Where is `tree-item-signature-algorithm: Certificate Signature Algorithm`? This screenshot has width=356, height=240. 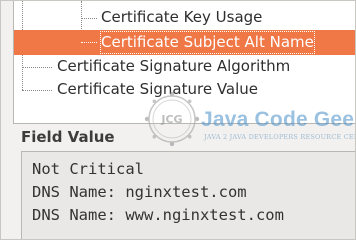
tree-item-signature-algorithm: Certificate Signature Algorithm is located at coordinates (184, 66).